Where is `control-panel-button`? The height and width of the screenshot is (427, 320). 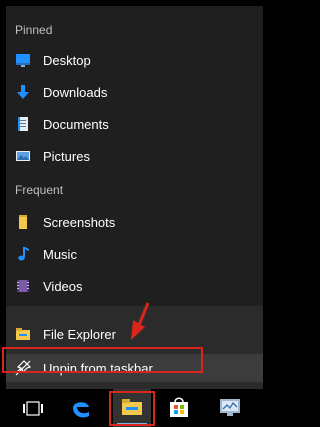
control-panel-button is located at coordinates (230, 408).